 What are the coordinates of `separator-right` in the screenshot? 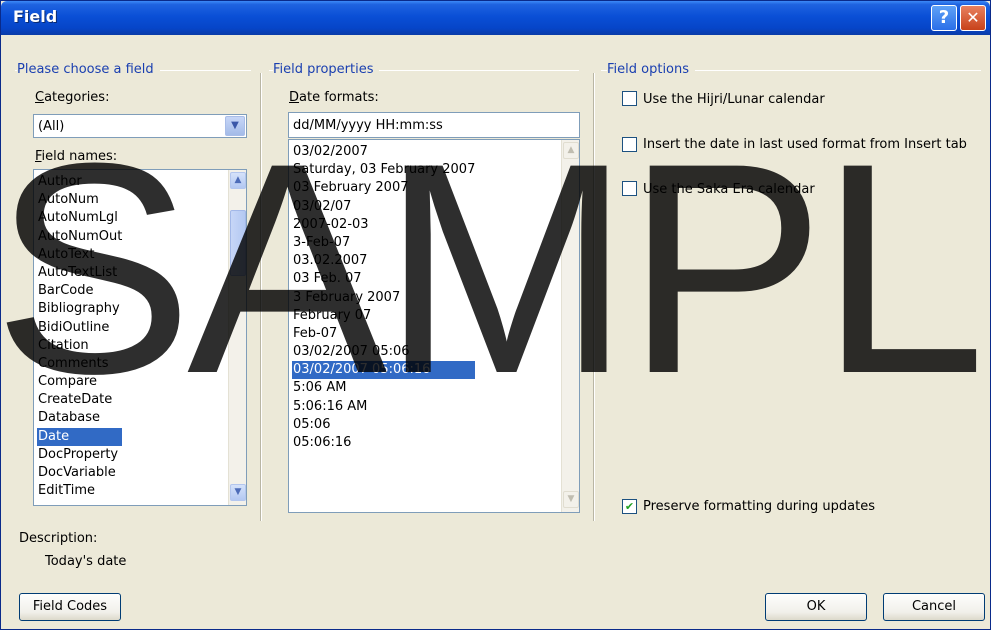 It's located at (594, 297).